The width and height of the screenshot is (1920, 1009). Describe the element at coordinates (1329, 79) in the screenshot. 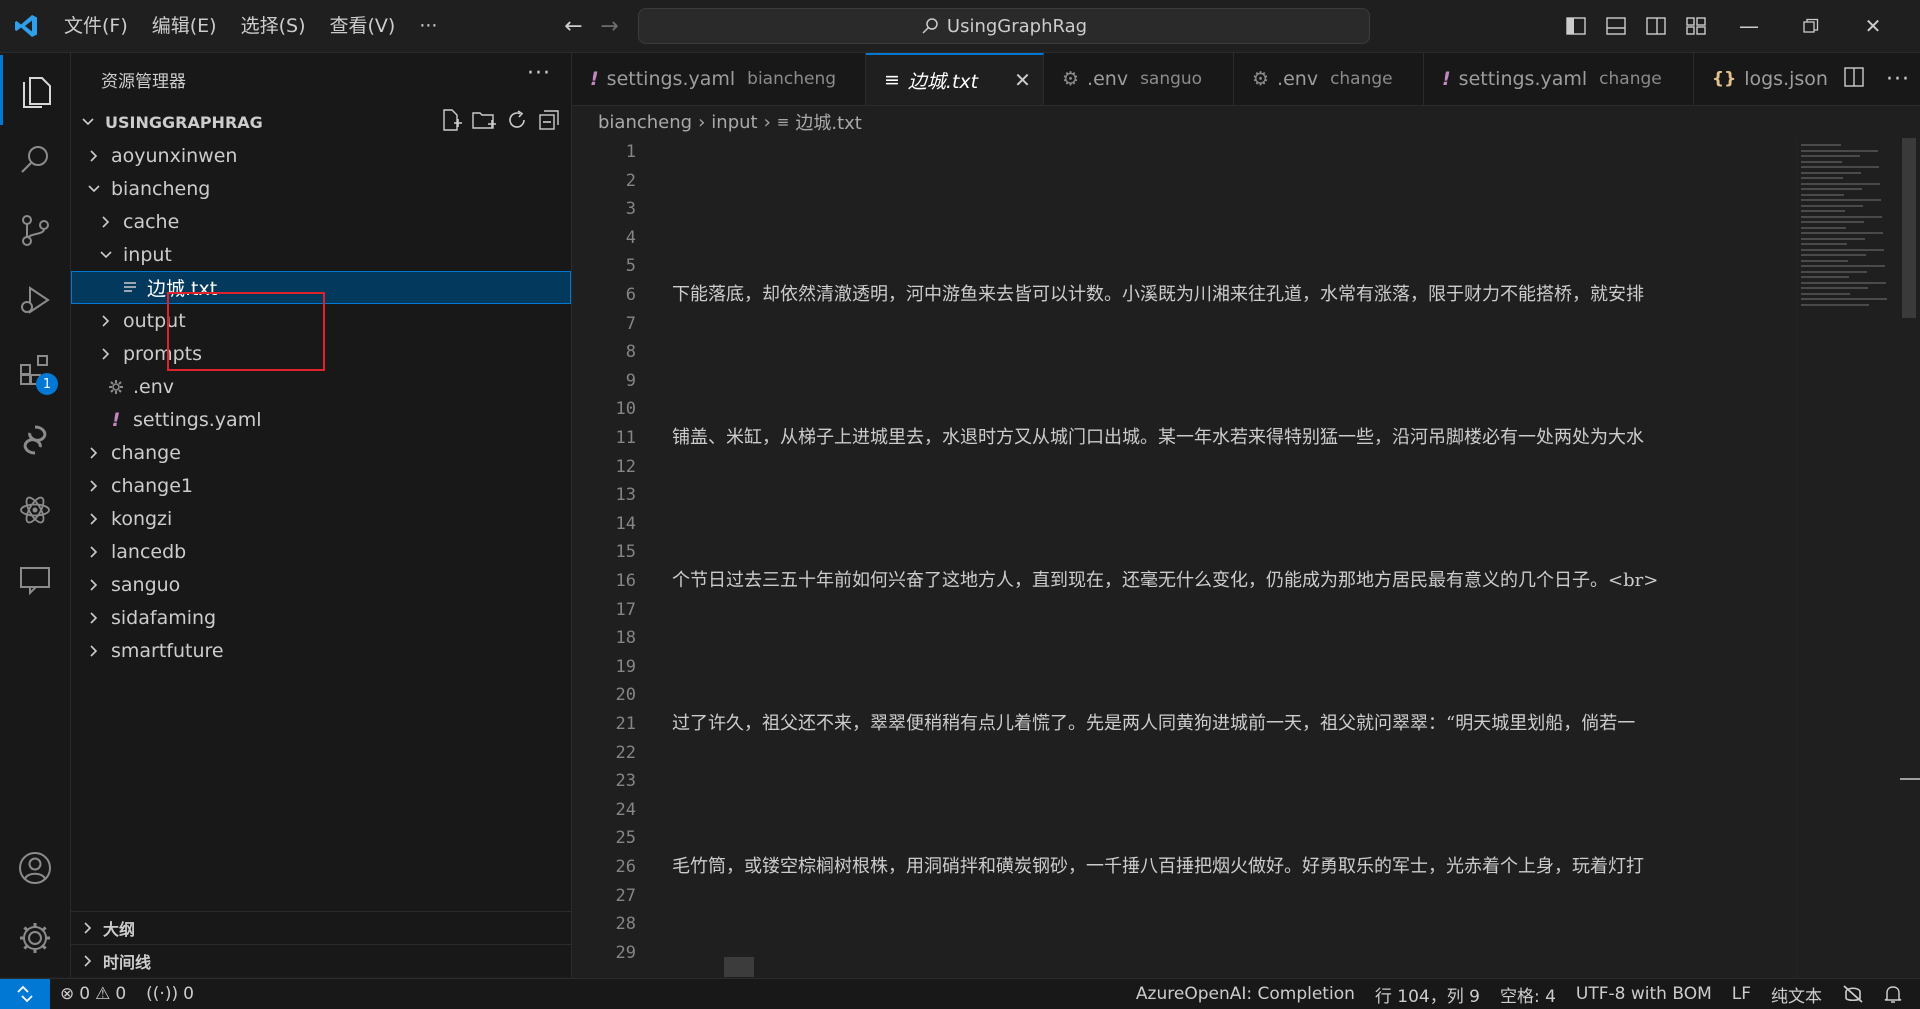

I see `tab-env-change: ⚙ .env change` at that location.